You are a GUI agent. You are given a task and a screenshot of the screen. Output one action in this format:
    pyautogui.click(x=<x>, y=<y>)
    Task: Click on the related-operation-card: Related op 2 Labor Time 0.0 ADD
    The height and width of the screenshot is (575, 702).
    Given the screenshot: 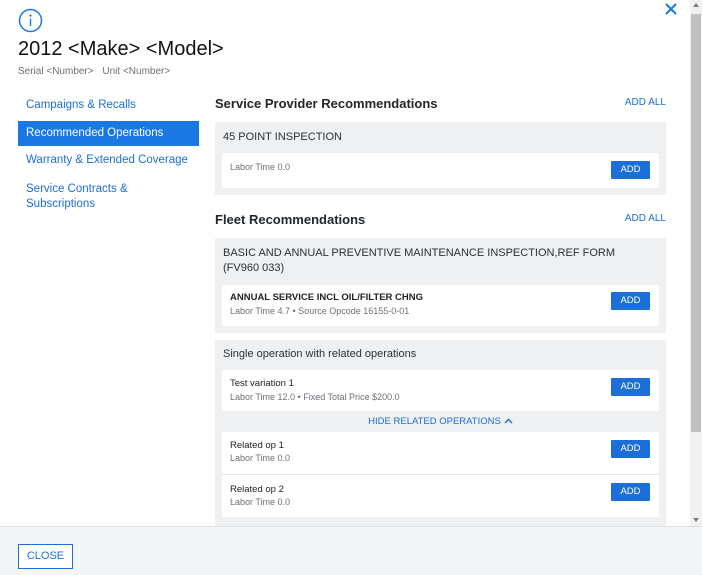 What is the action you would take?
    pyautogui.click(x=440, y=496)
    